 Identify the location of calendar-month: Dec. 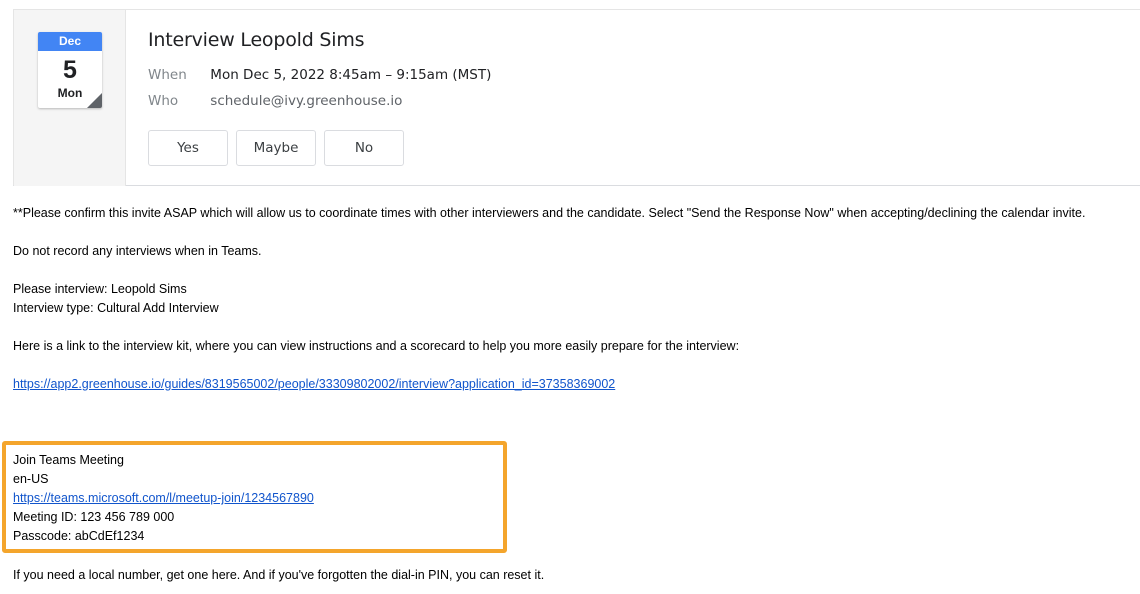
(70, 41).